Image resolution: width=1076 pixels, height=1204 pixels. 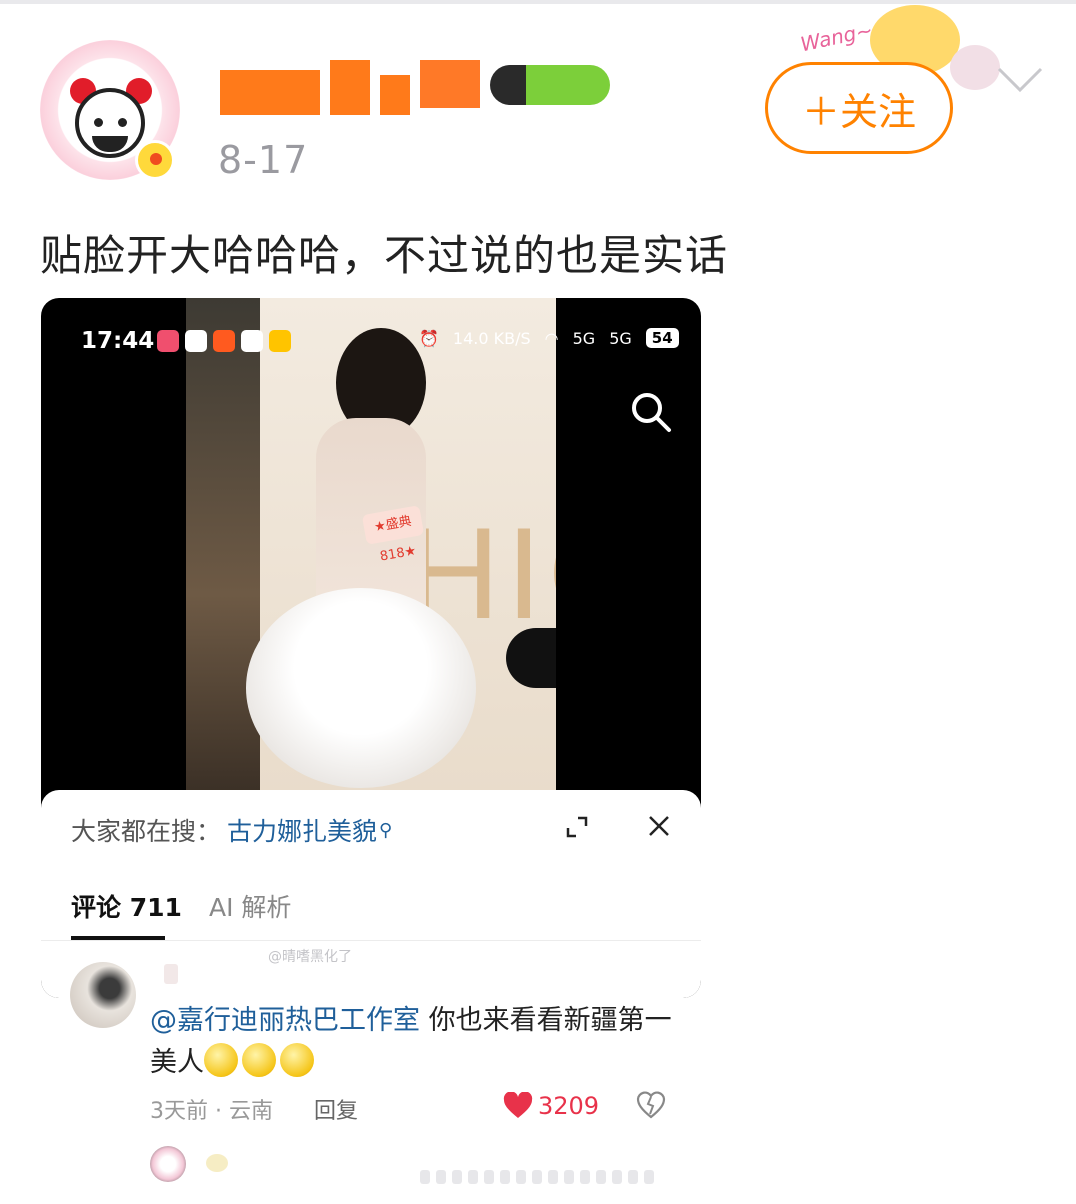 What do you see at coordinates (168, 1164) in the screenshot?
I see `next-commenter-avatar` at bounding box center [168, 1164].